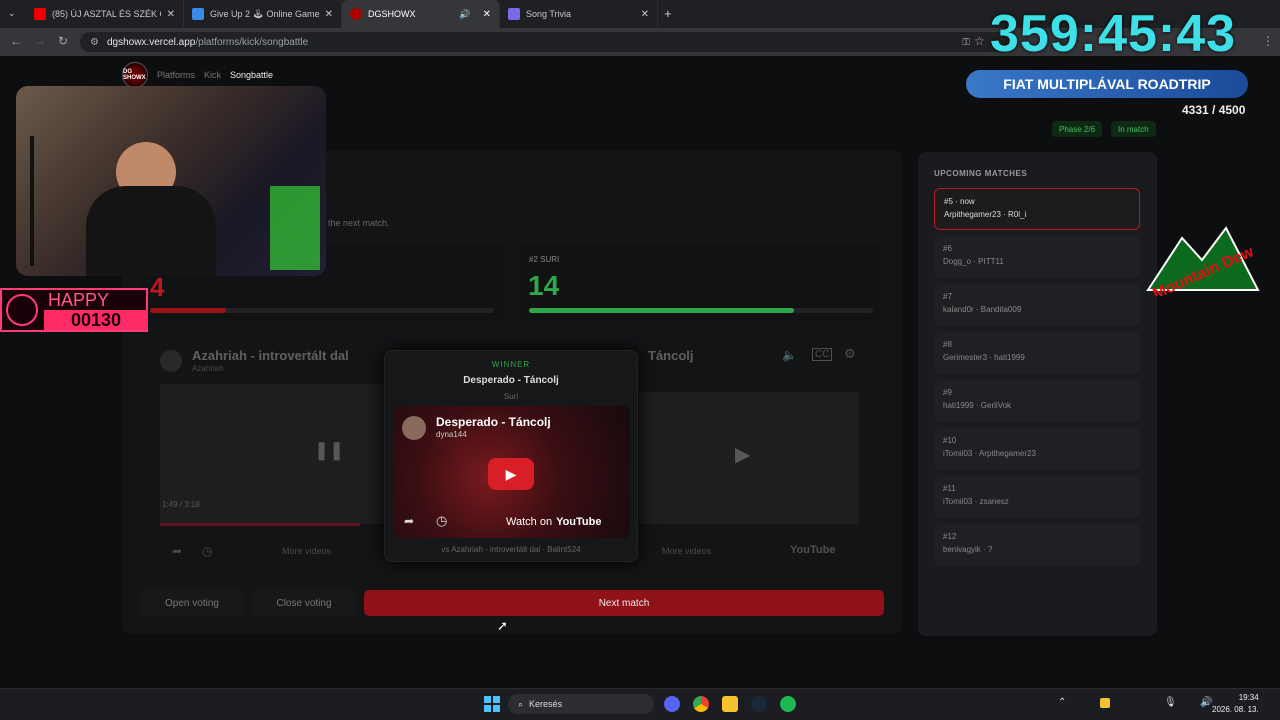 The height and width of the screenshot is (720, 1280). What do you see at coordinates (151, 231) in the screenshot?
I see `streamer-body` at bounding box center [151, 231].